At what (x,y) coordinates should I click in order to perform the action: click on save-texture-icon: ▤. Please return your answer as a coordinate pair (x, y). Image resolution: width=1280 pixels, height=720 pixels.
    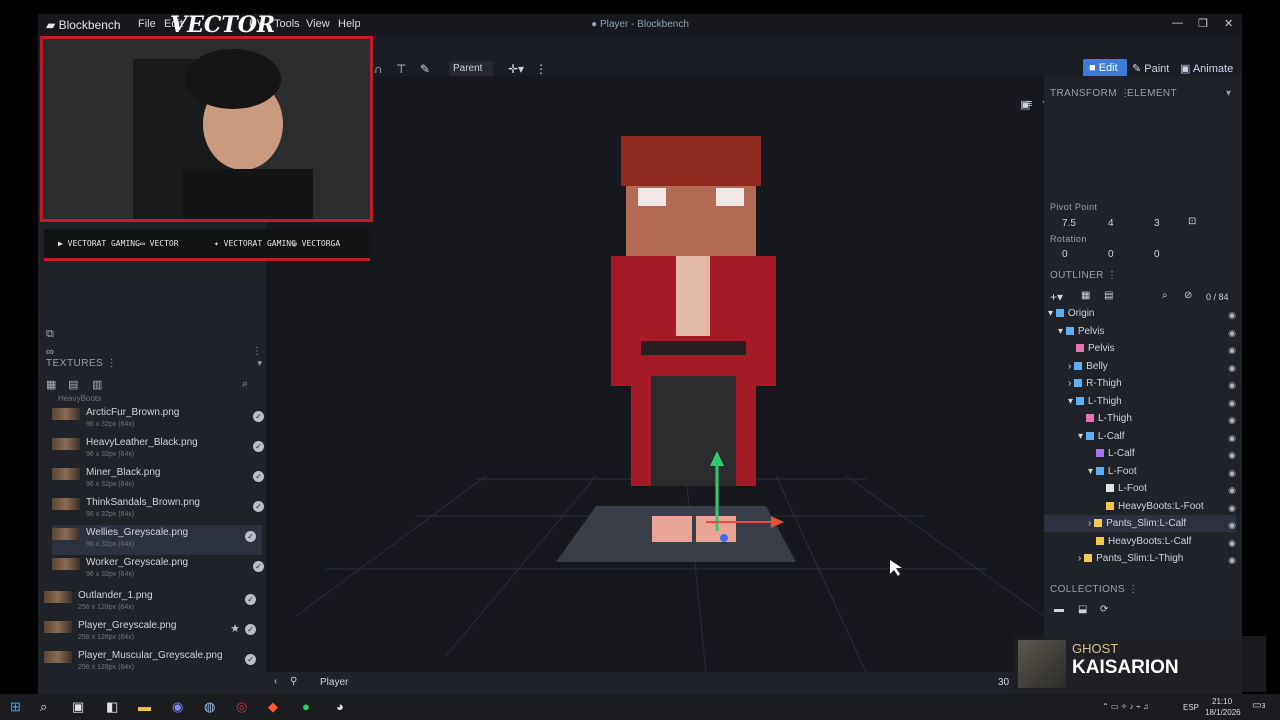
    Looking at the image, I should click on (73, 384).